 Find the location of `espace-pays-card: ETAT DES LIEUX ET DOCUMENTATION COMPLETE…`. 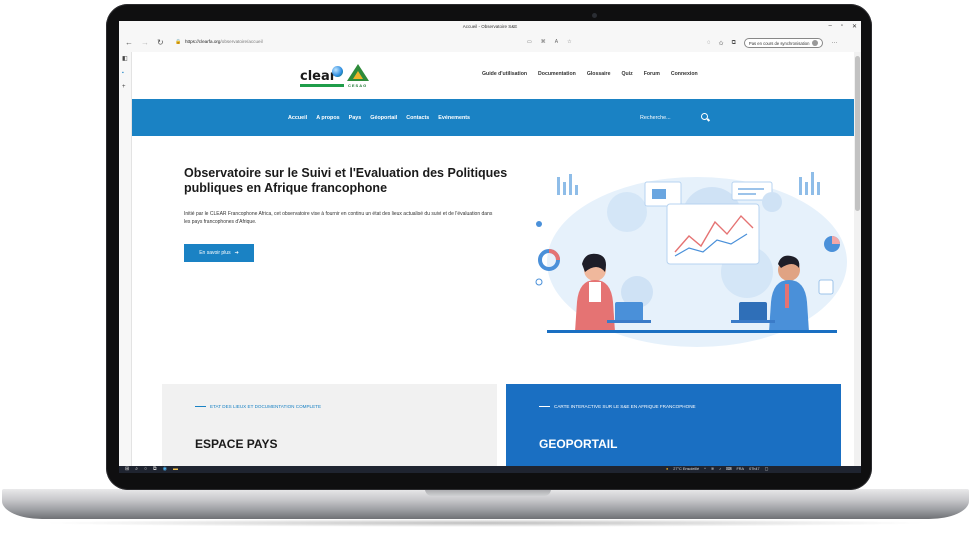

espace-pays-card: ETAT DES LIEUX ET DOCUMENTATION COMPLETE… is located at coordinates (329, 425).